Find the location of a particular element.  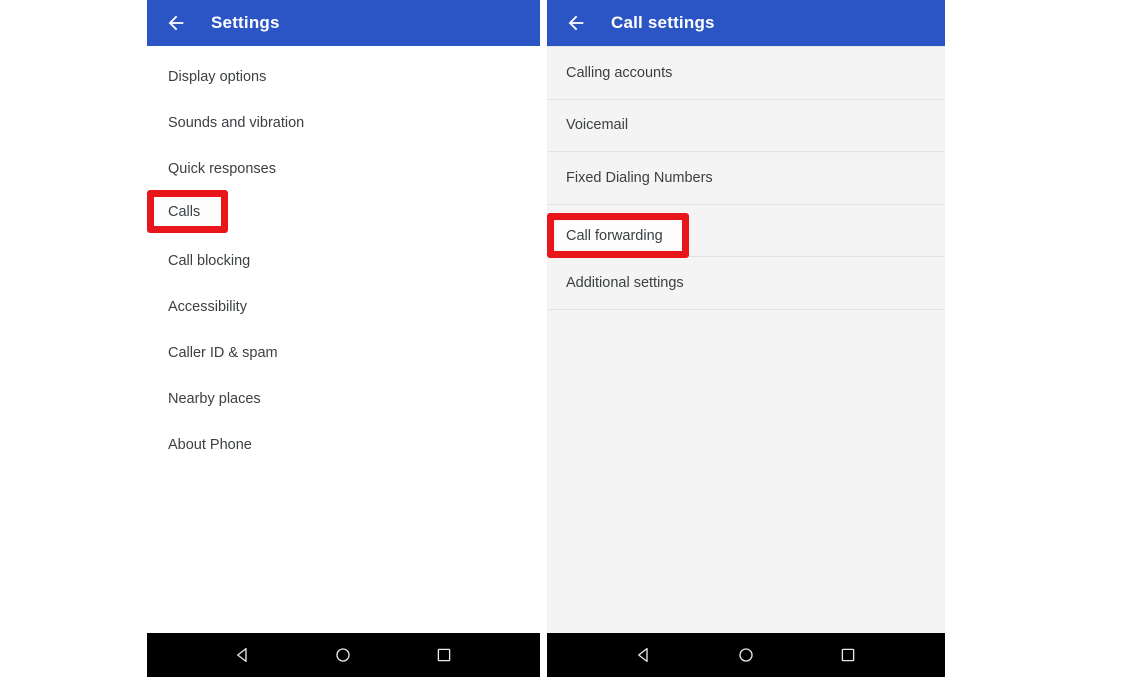

call-settings-navigation-bar is located at coordinates (746, 655).